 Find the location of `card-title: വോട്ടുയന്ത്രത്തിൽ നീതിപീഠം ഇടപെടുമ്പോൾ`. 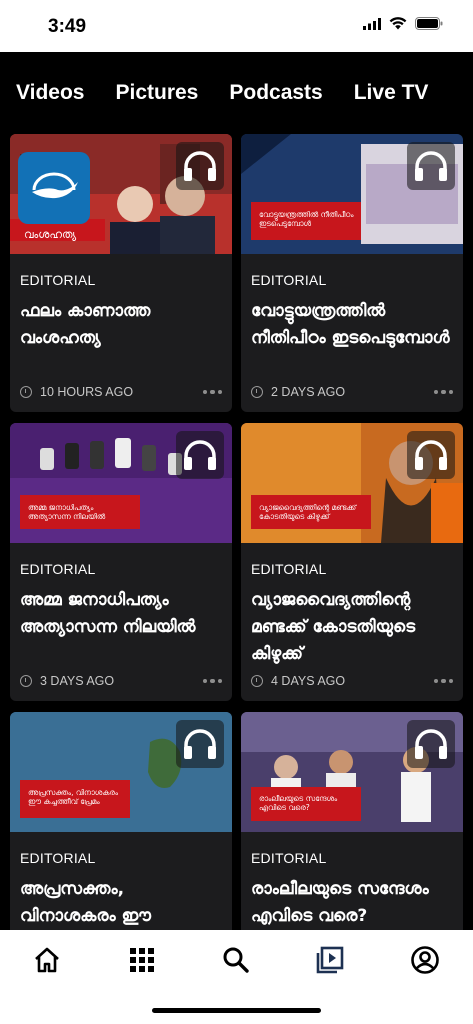

card-title: വോട്ടുയന്ത്രത്തിൽ നീതിപീഠം ഇടപെടുമ്പോൾ is located at coordinates (352, 325).